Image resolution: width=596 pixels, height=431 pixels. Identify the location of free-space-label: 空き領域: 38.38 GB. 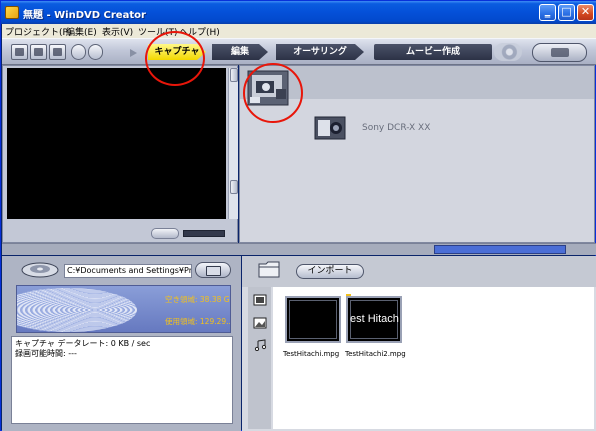
(198, 299).